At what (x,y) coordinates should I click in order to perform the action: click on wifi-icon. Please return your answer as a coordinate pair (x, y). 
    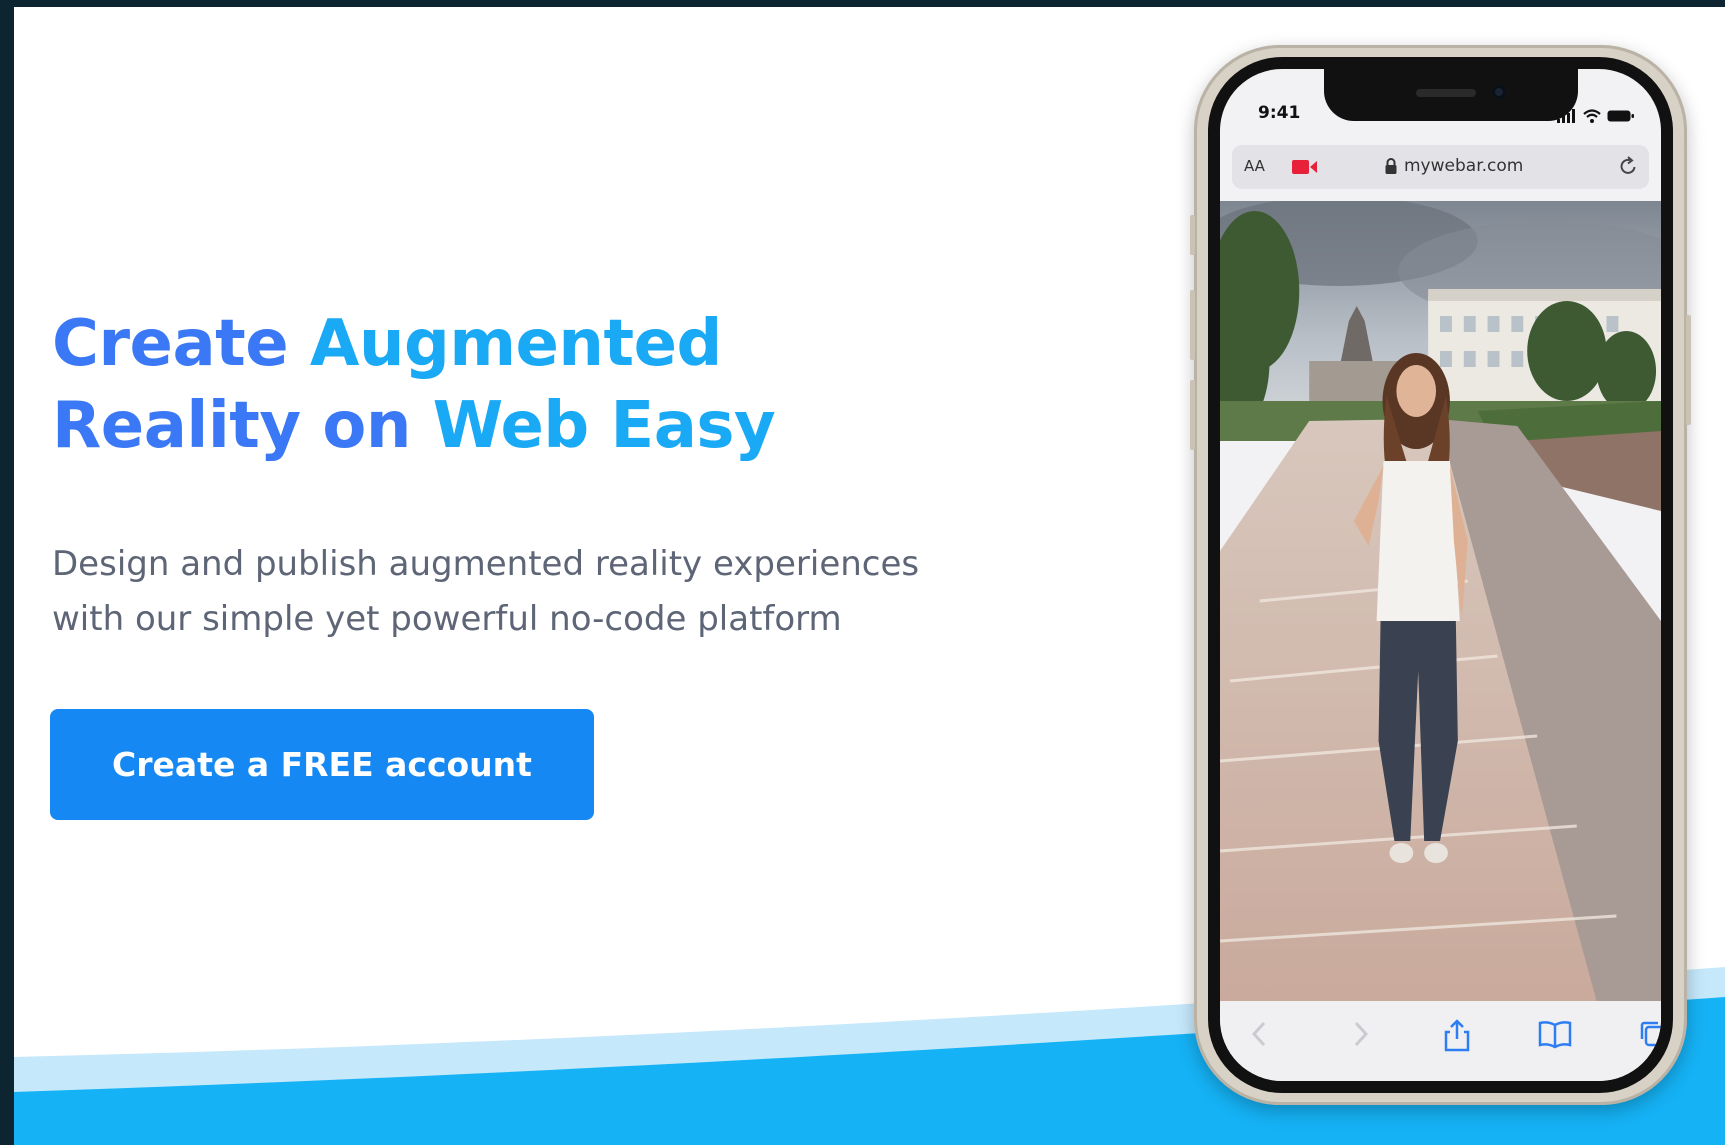
    Looking at the image, I should click on (1592, 116).